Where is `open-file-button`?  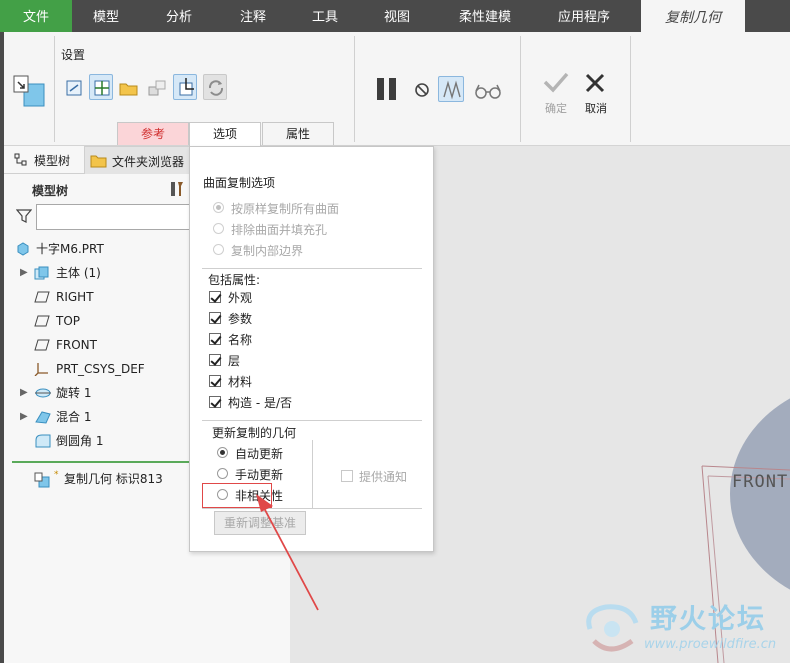
open-file-button is located at coordinates (129, 88).